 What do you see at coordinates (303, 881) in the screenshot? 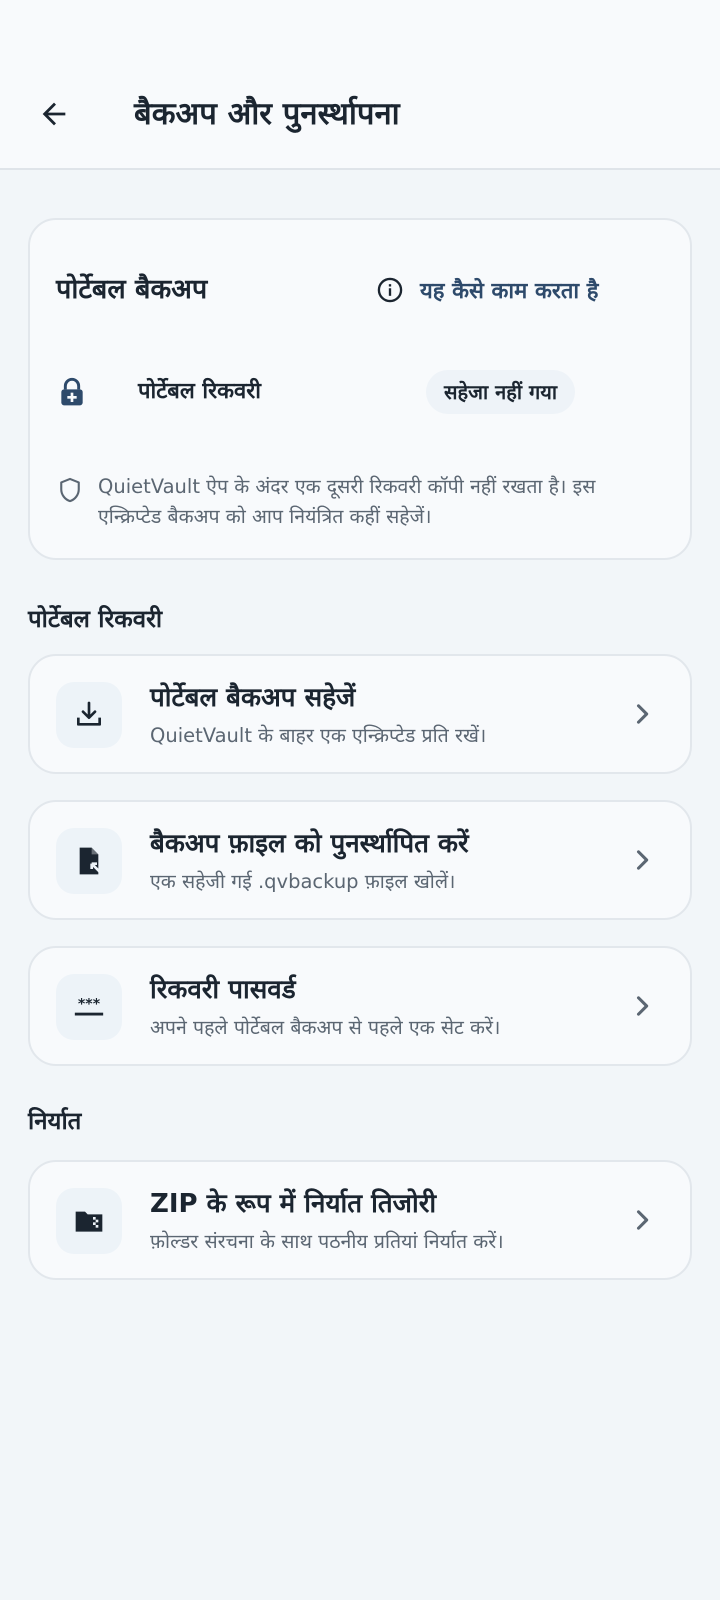
I see `item-subtitle: एक सहेजी गई .qvbackup फ़ाइल खोलें।` at bounding box center [303, 881].